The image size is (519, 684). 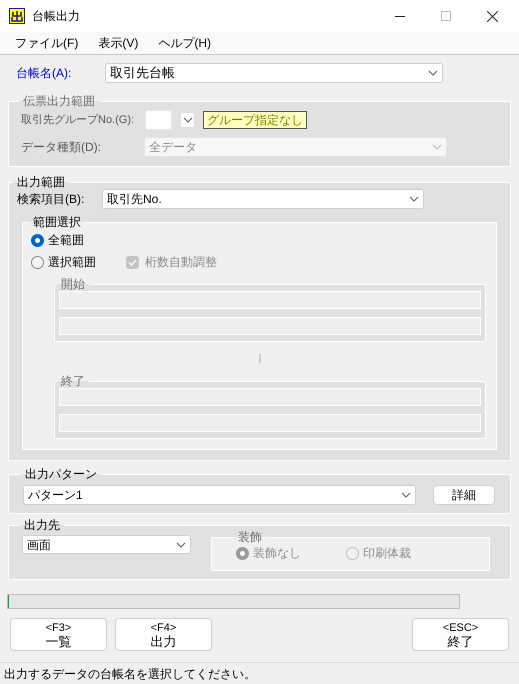 I want to click on search-item-dropdown: 取引先No., so click(x=263, y=199).